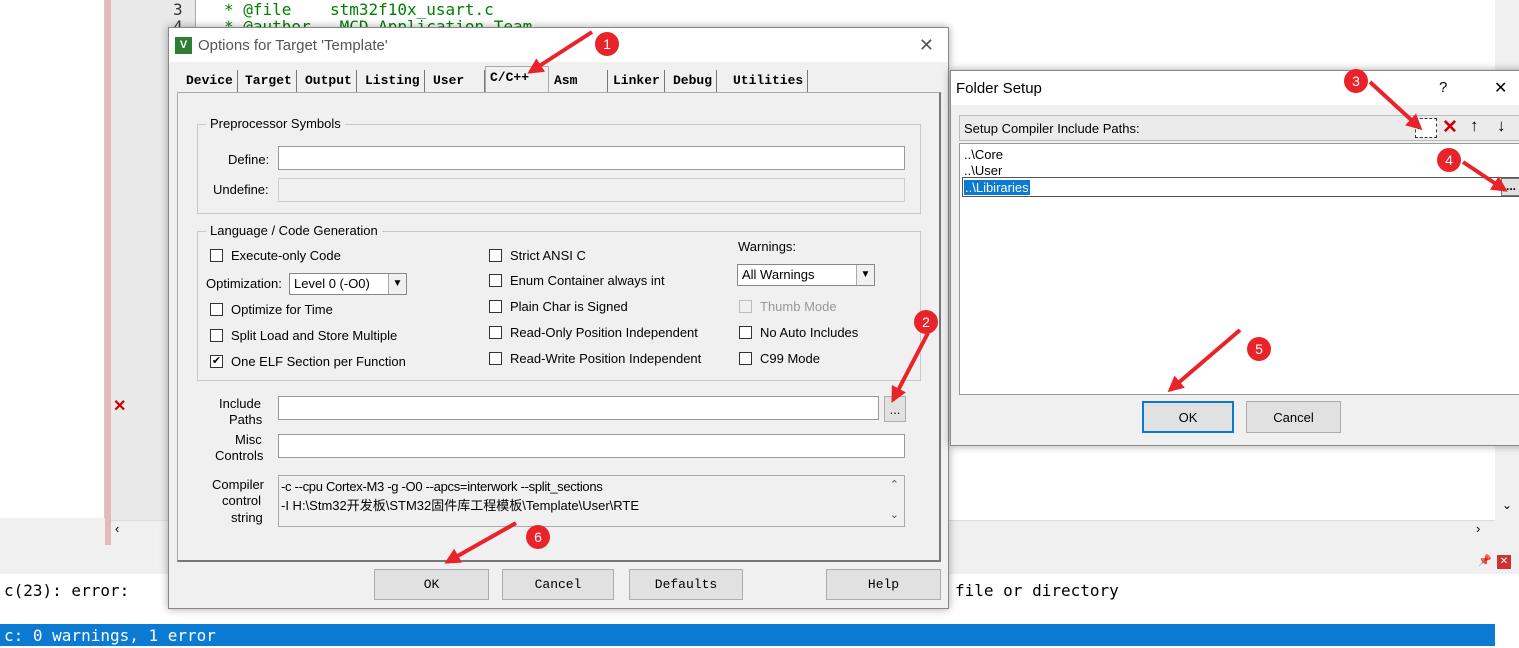 Image resolution: width=1519 pixels, height=648 pixels. Describe the element at coordinates (538, 537) in the screenshot. I see `annotation-label: 6` at that location.